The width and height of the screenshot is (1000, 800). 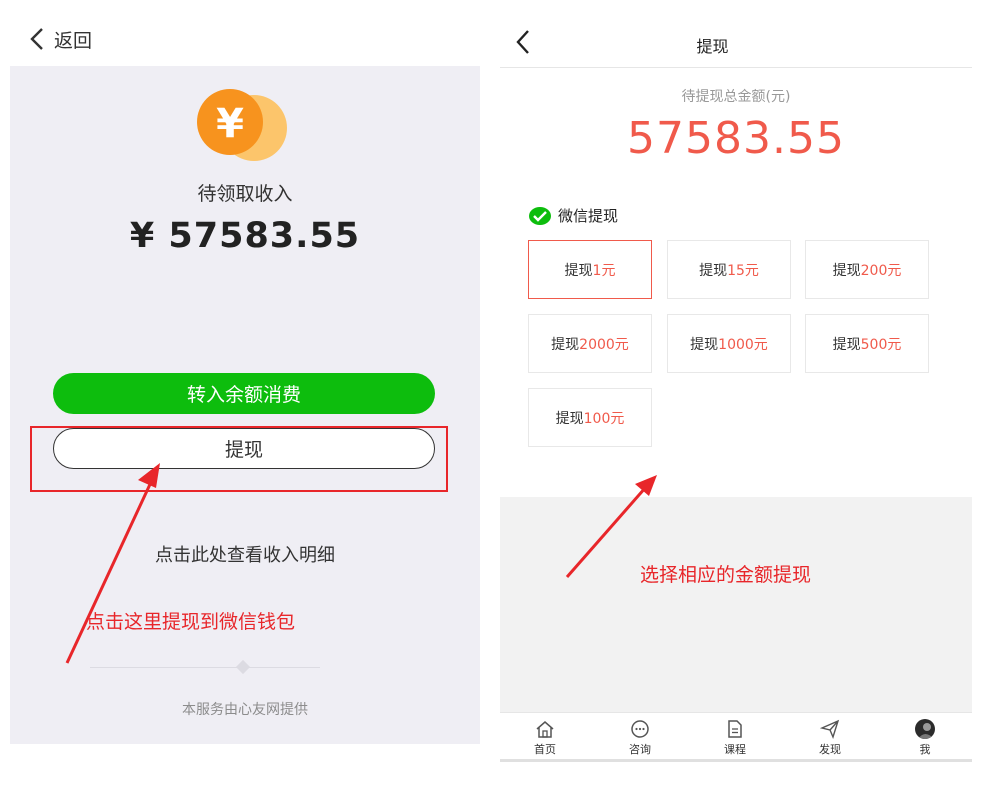 What do you see at coordinates (881, 344) in the screenshot?
I see `option-amount: 500元` at bounding box center [881, 344].